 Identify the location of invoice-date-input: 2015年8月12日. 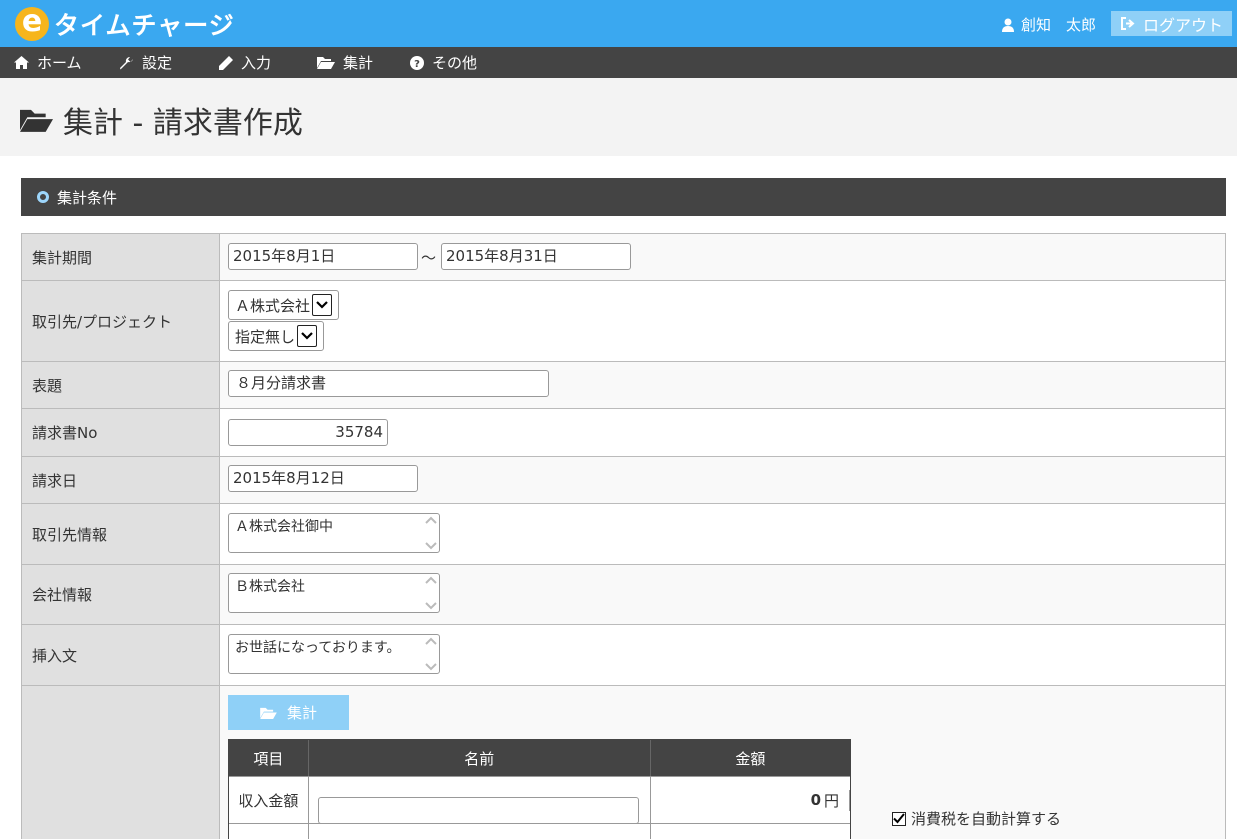
(323, 478).